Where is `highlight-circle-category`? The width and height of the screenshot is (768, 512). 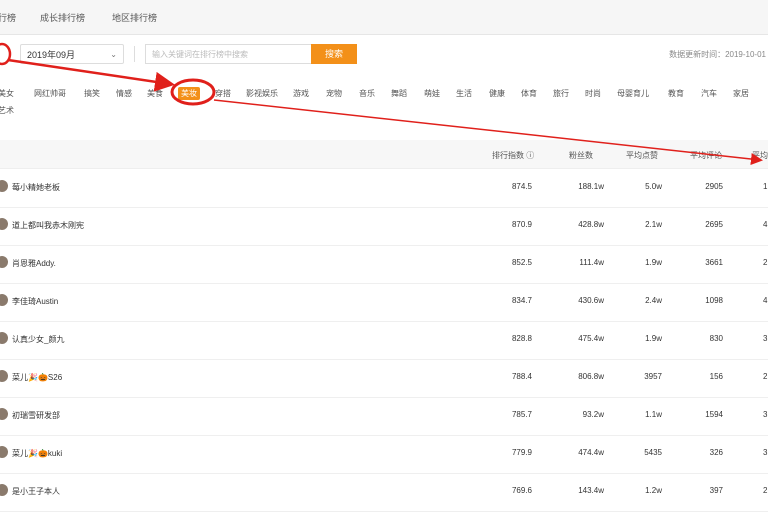
highlight-circle-category is located at coordinates (193, 92).